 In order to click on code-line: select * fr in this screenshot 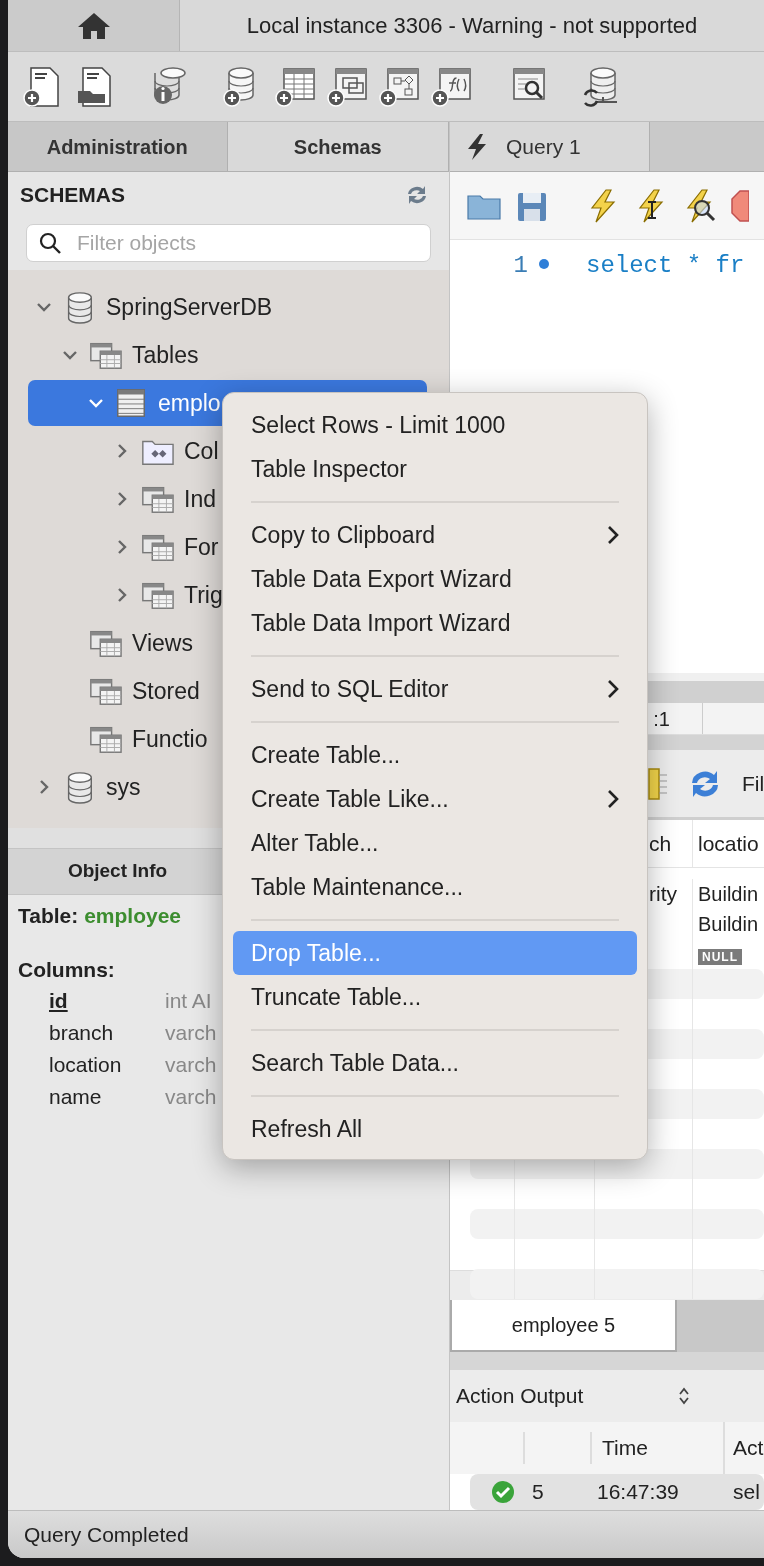, I will do `click(665, 266)`.